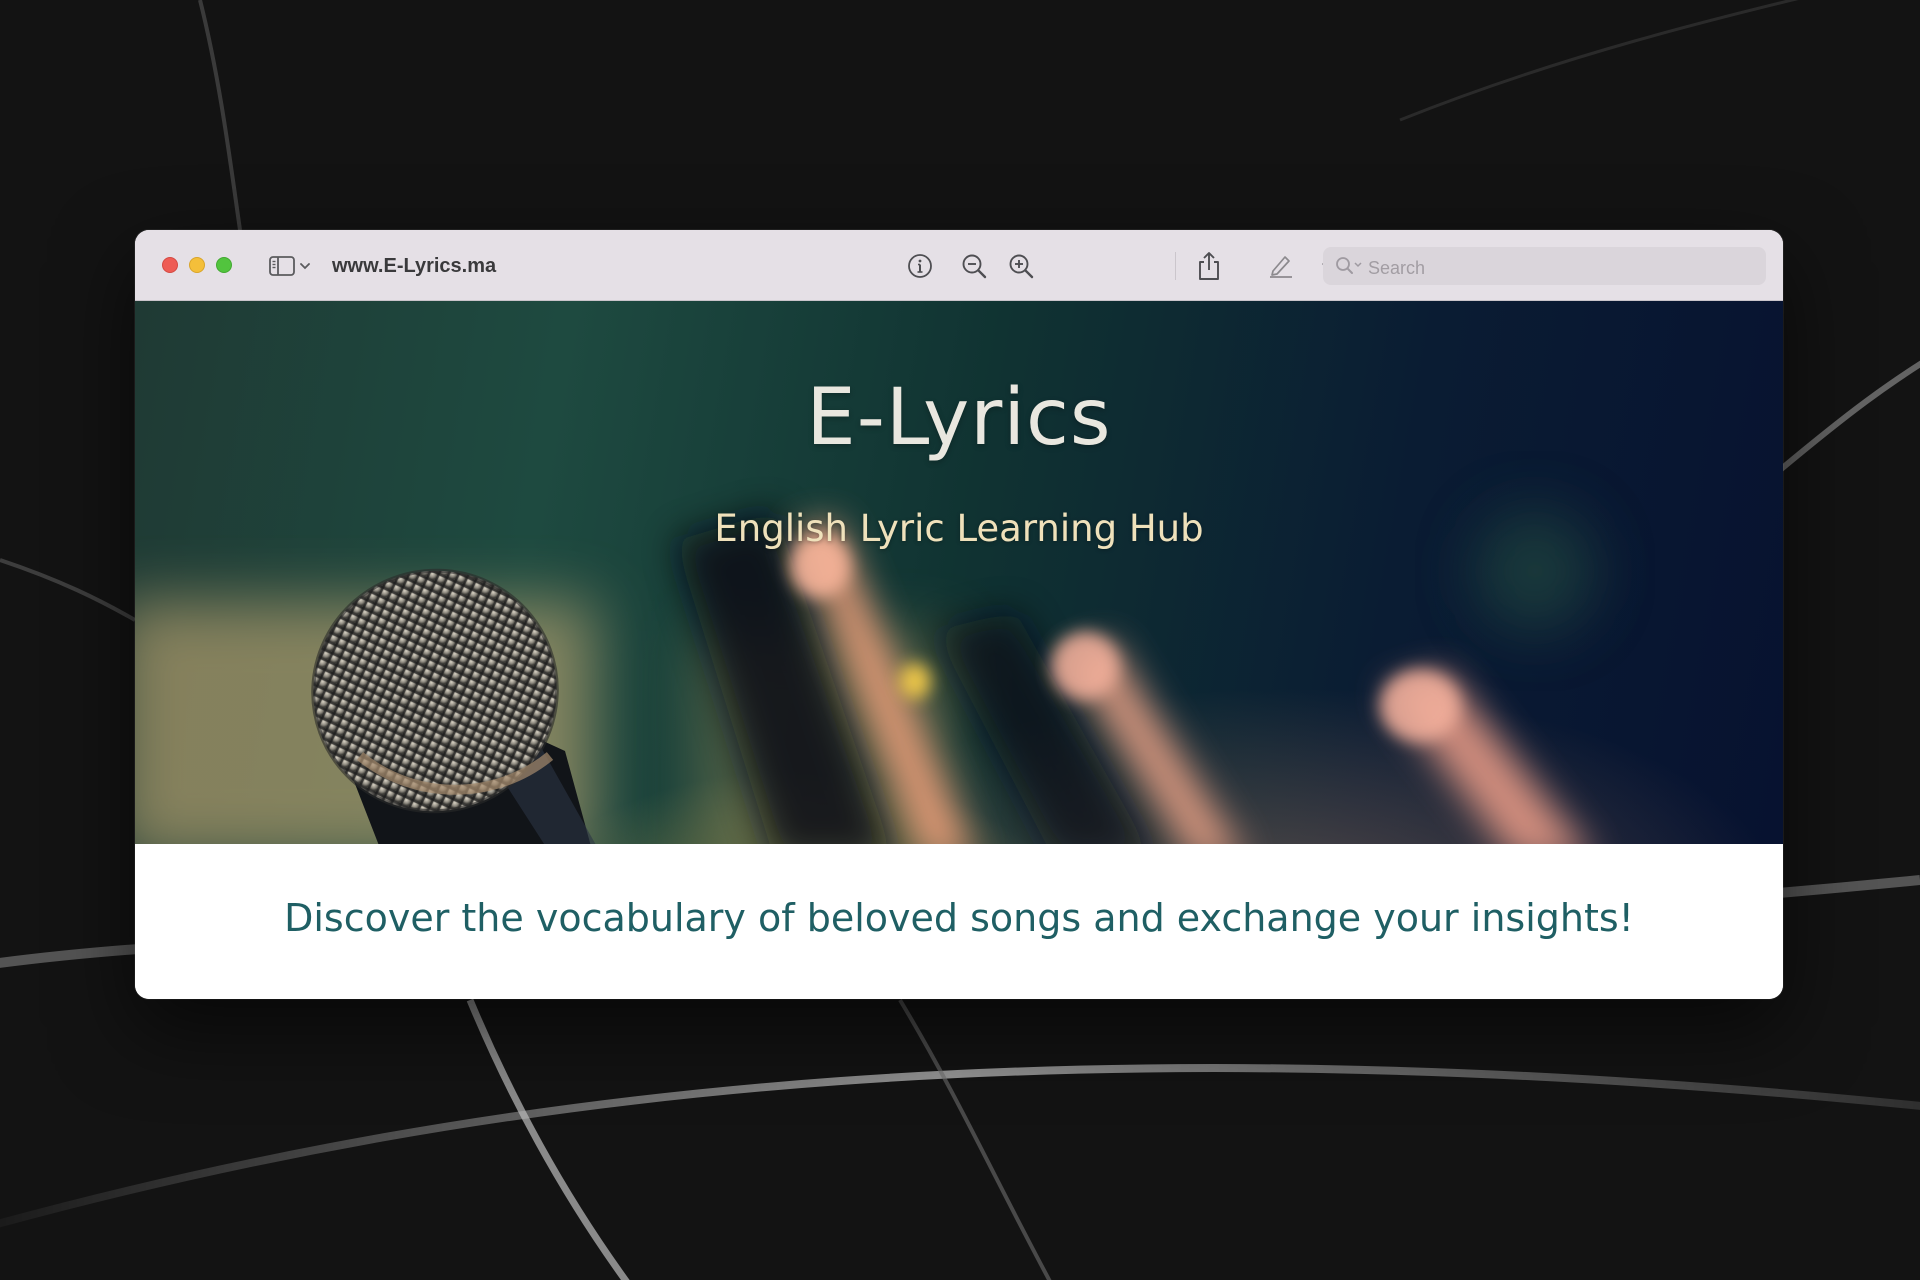 This screenshot has width=1920, height=1280. Describe the element at coordinates (959, 528) in the screenshot. I see `site-subtitle: English Lyric Learning Hub` at that location.